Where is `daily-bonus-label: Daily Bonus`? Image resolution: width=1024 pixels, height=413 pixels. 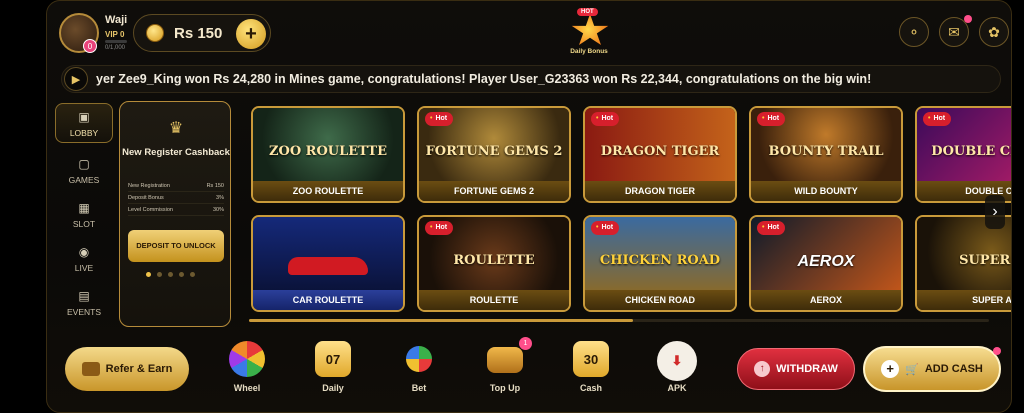 daily-bonus-label: Daily Bonus is located at coordinates (589, 51).